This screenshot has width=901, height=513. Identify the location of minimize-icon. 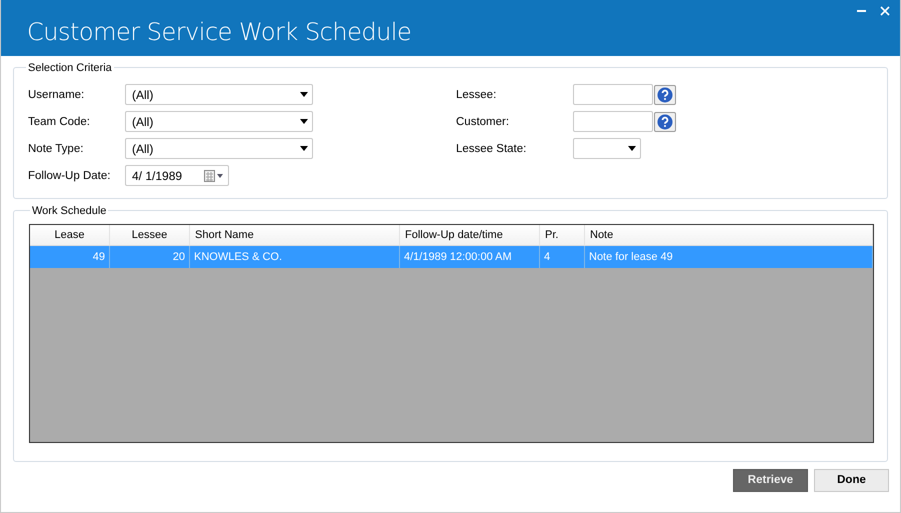
(861, 11).